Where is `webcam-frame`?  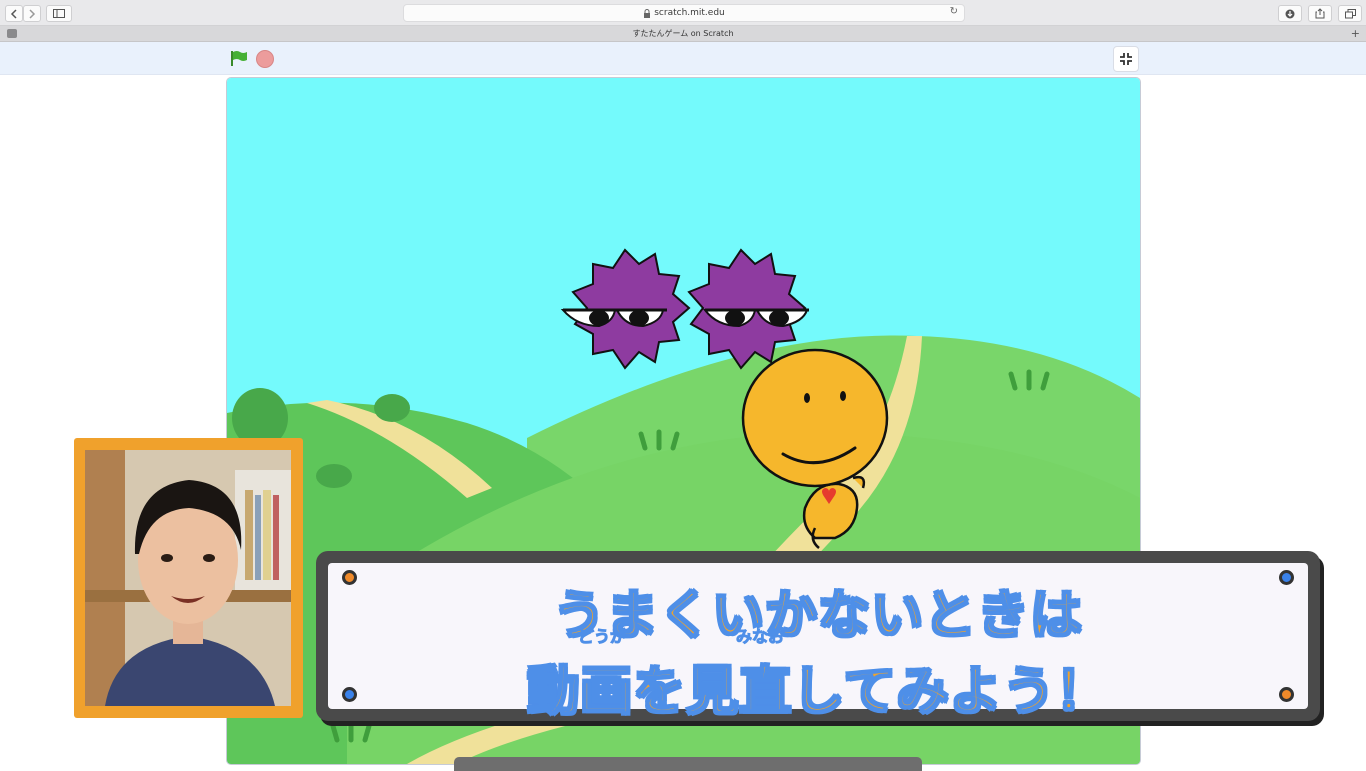 webcam-frame is located at coordinates (188, 578).